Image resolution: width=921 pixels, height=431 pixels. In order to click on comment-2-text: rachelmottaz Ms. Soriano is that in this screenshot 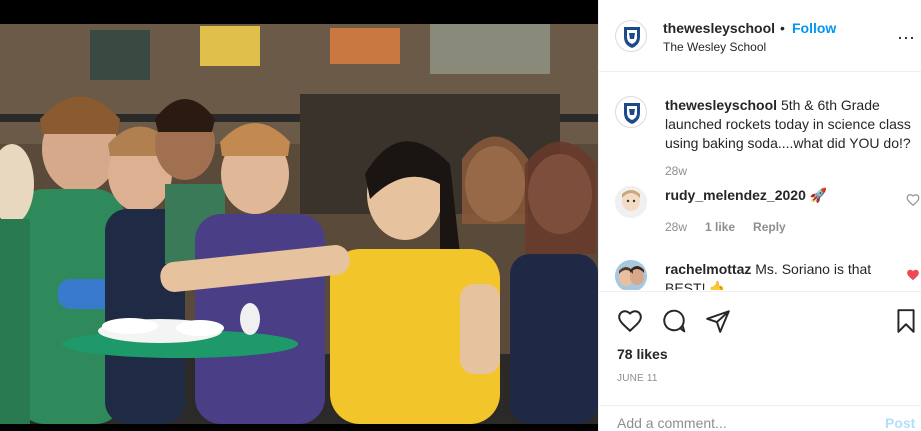, I will do `click(768, 269)`.